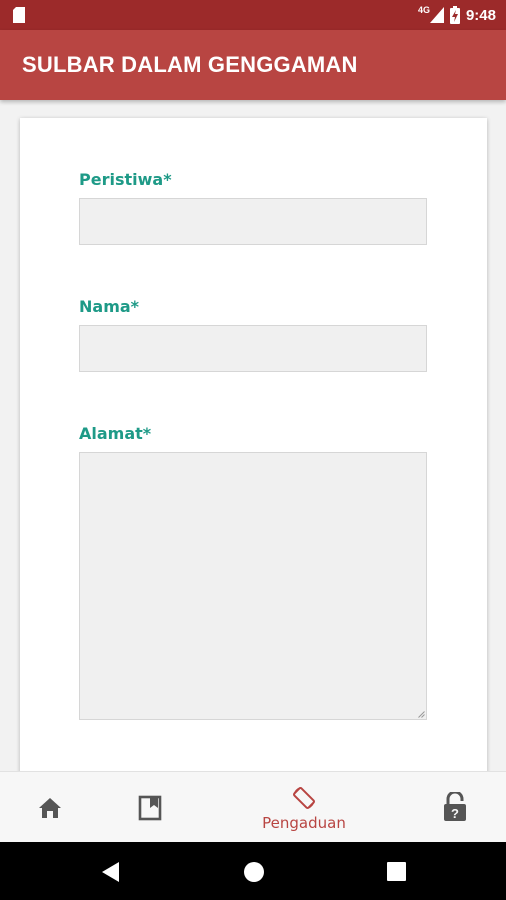 This screenshot has height=900, width=506. What do you see at coordinates (396, 871) in the screenshot?
I see `recents-icon` at bounding box center [396, 871].